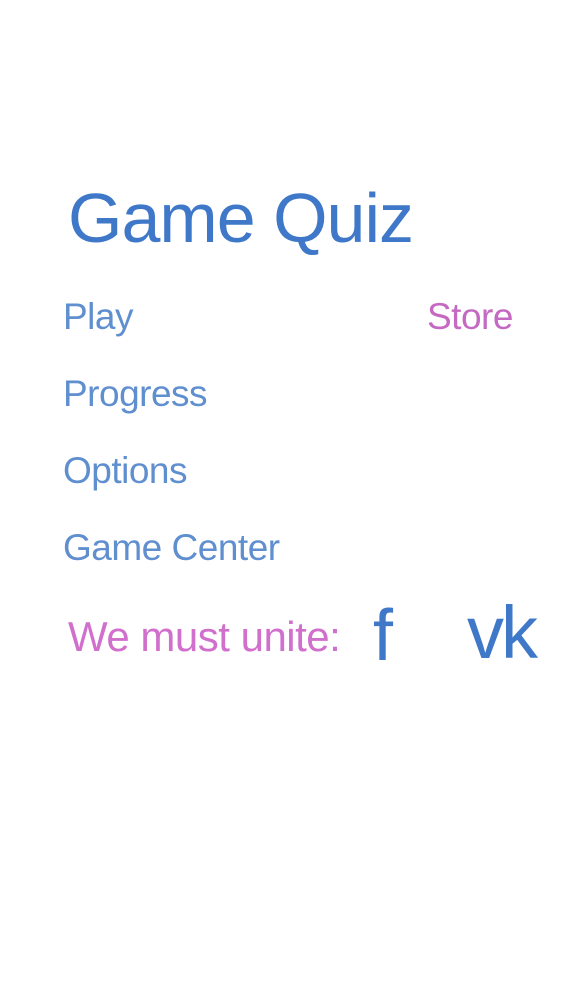 This screenshot has height=1000, width=563. What do you see at coordinates (125, 470) in the screenshot?
I see `options-button: Options` at bounding box center [125, 470].